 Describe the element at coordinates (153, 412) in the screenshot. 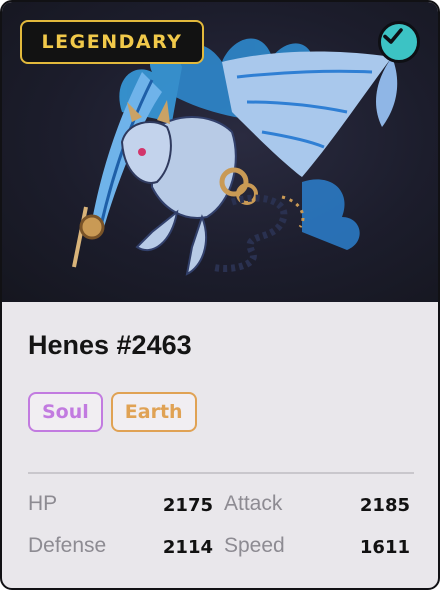

I see `tag-earth: Earth` at that location.